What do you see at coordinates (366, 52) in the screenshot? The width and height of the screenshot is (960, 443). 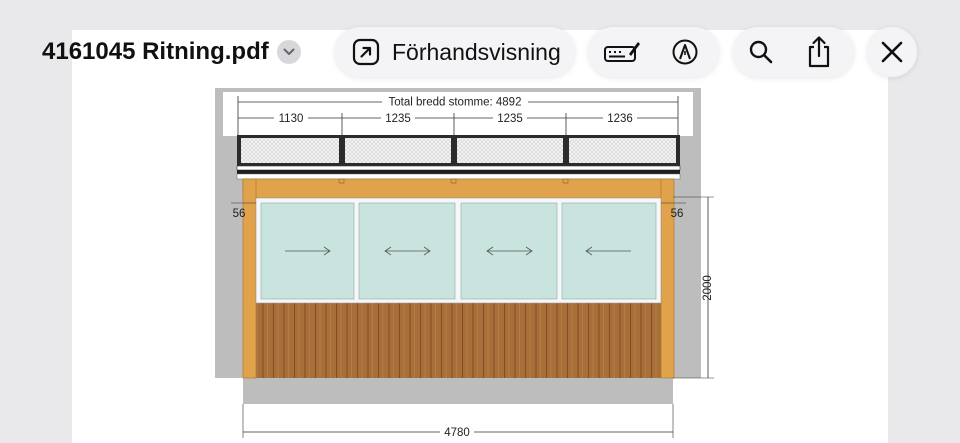 I see `open-arrow-icon` at bounding box center [366, 52].